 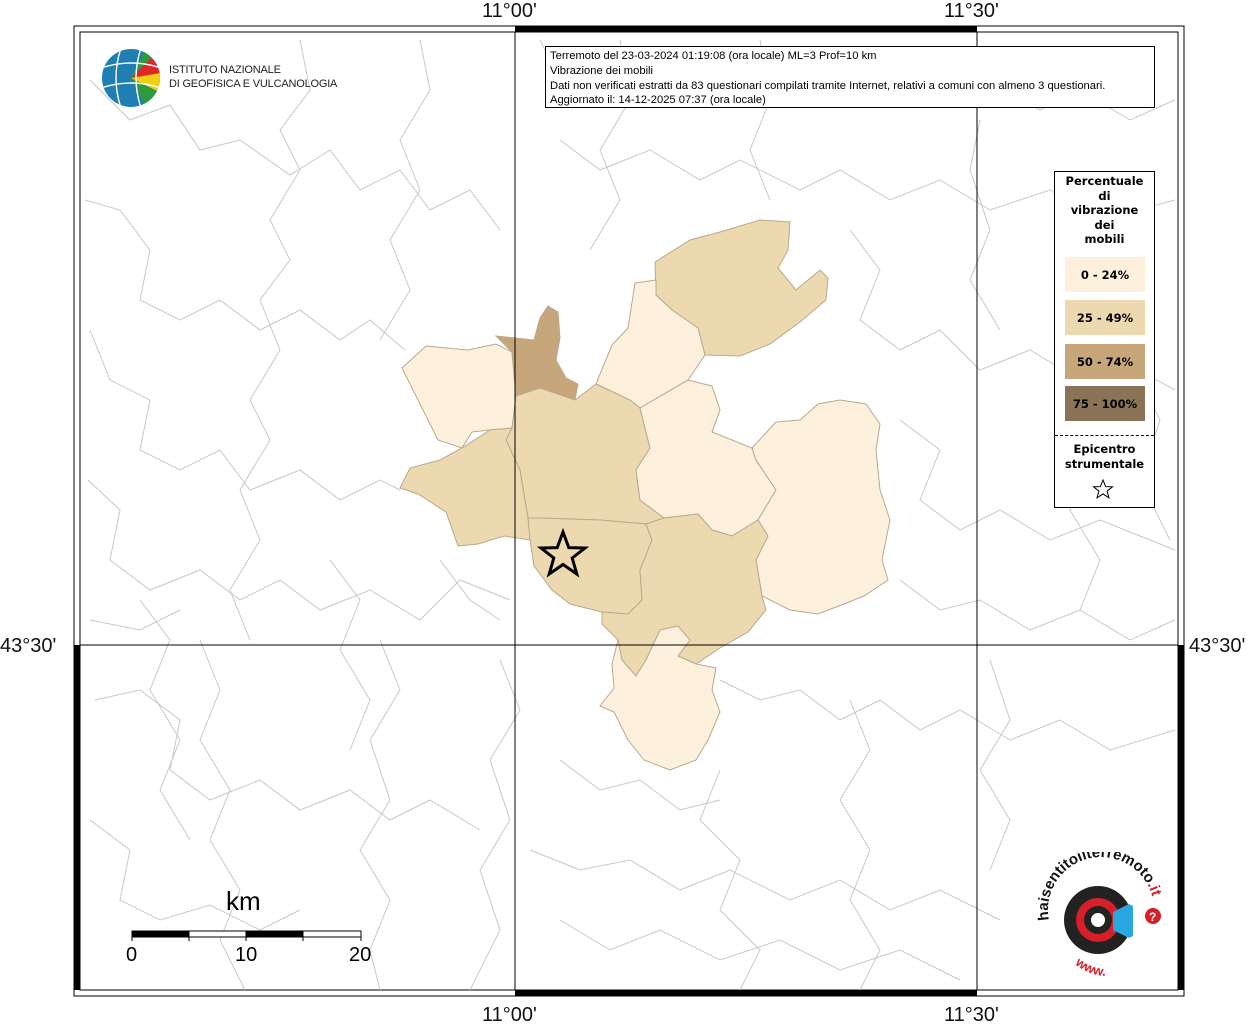 I want to click on legend-class-0: 0 - 24%, so click(x=1105, y=274).